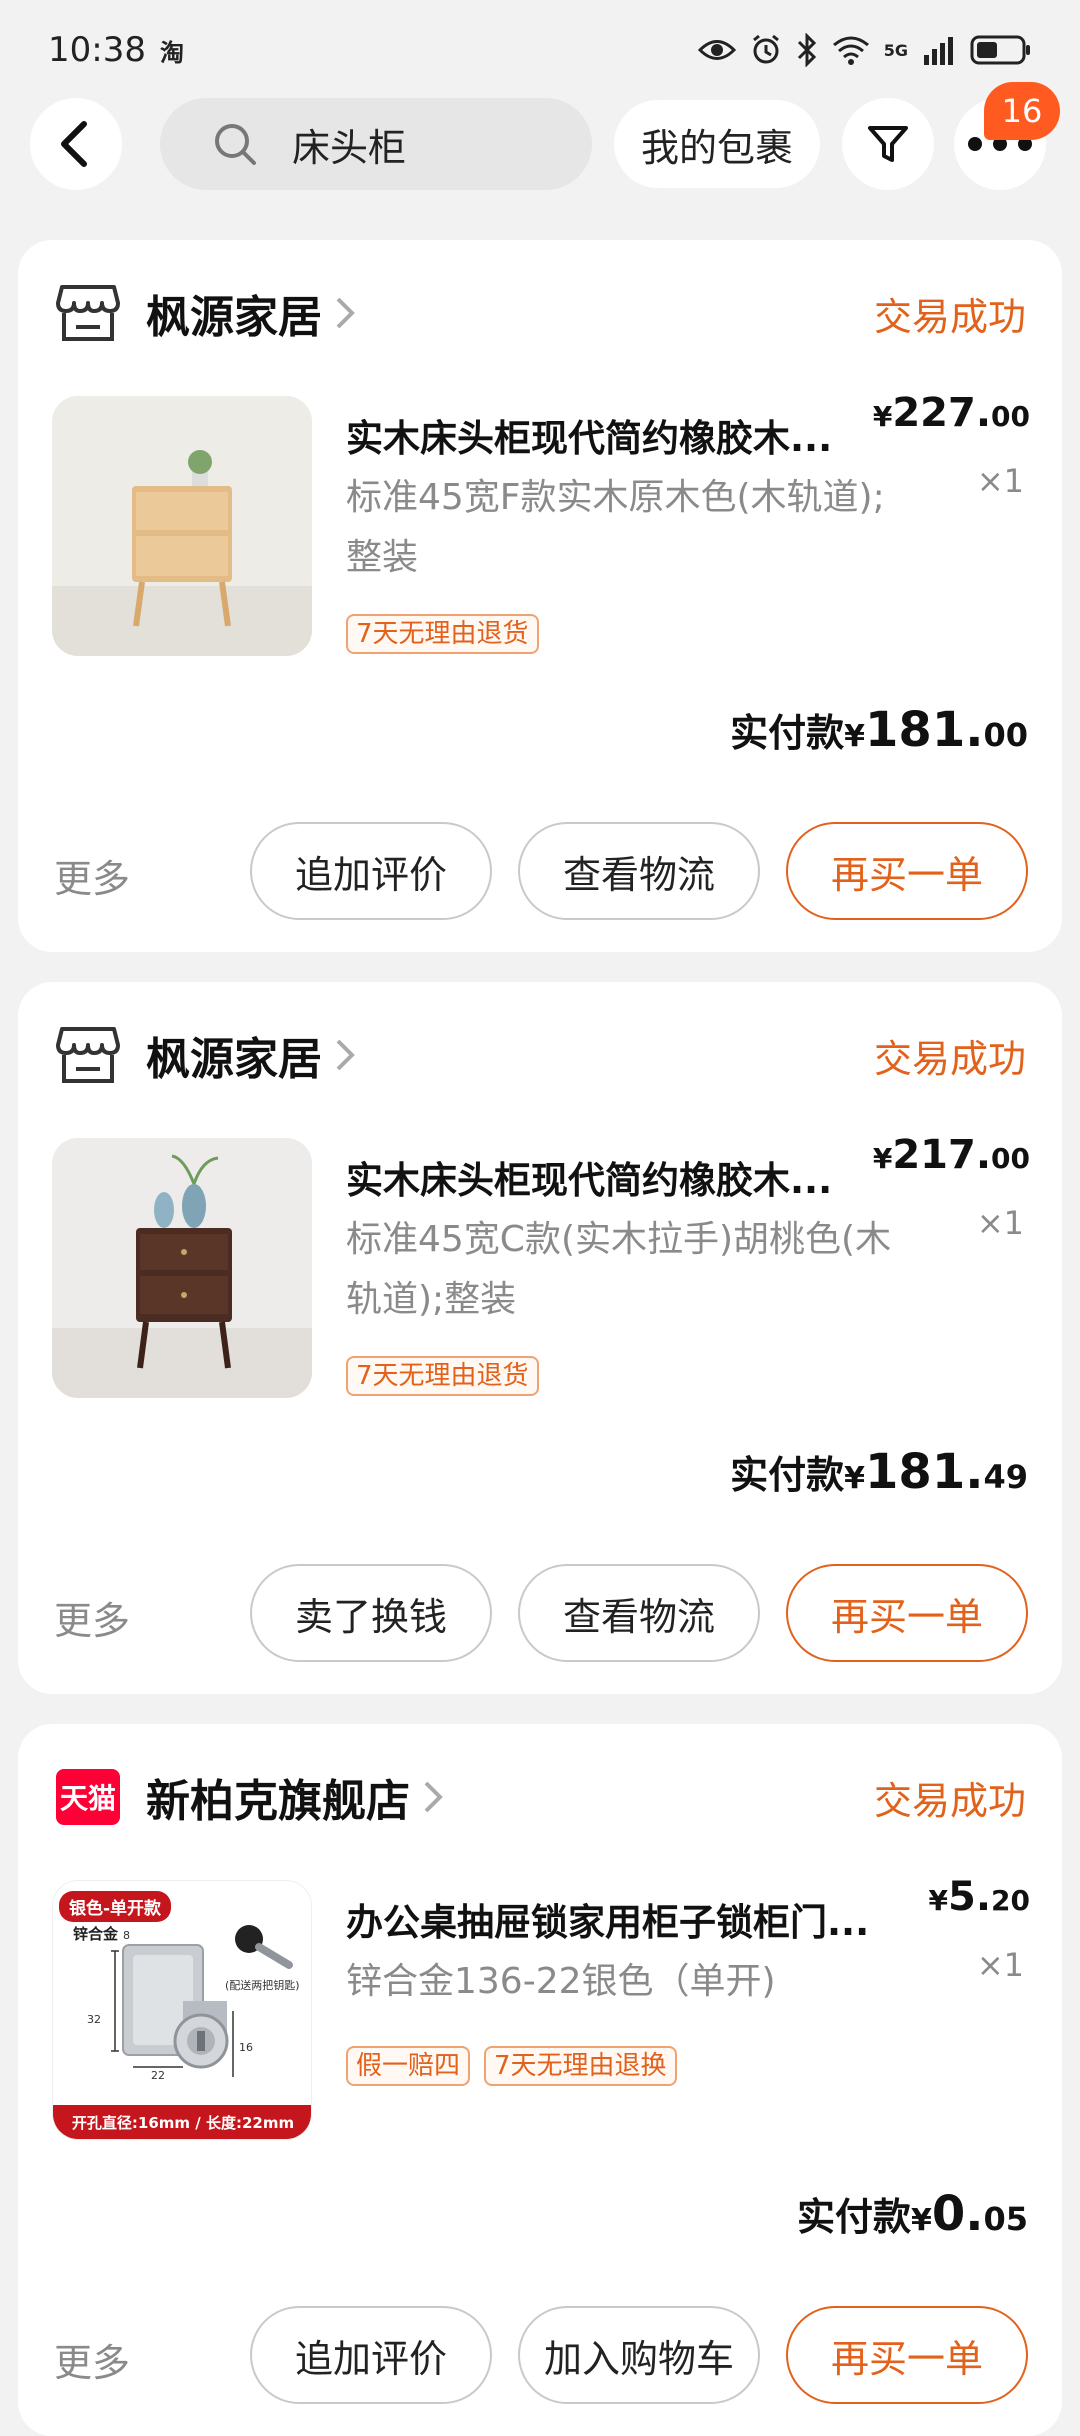 The width and height of the screenshot is (1080, 2436). I want to click on search-input: 床头柜, so click(376, 144).